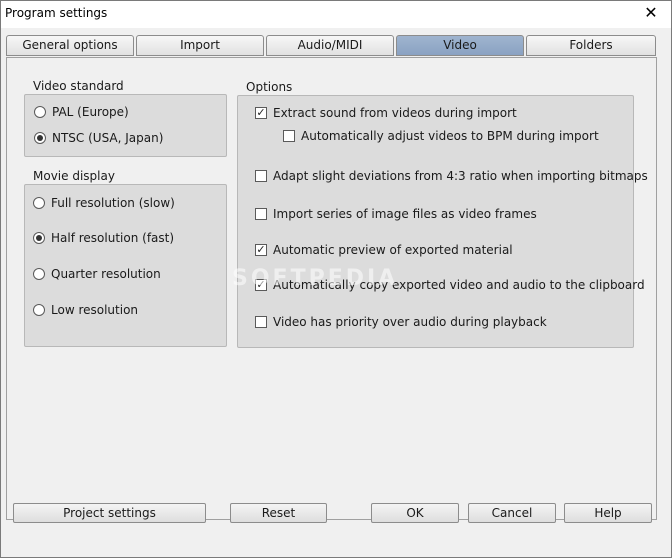 The width and height of the screenshot is (672, 558). I want to click on check-extract-sound-label: Extract sound from videos during import, so click(395, 113).